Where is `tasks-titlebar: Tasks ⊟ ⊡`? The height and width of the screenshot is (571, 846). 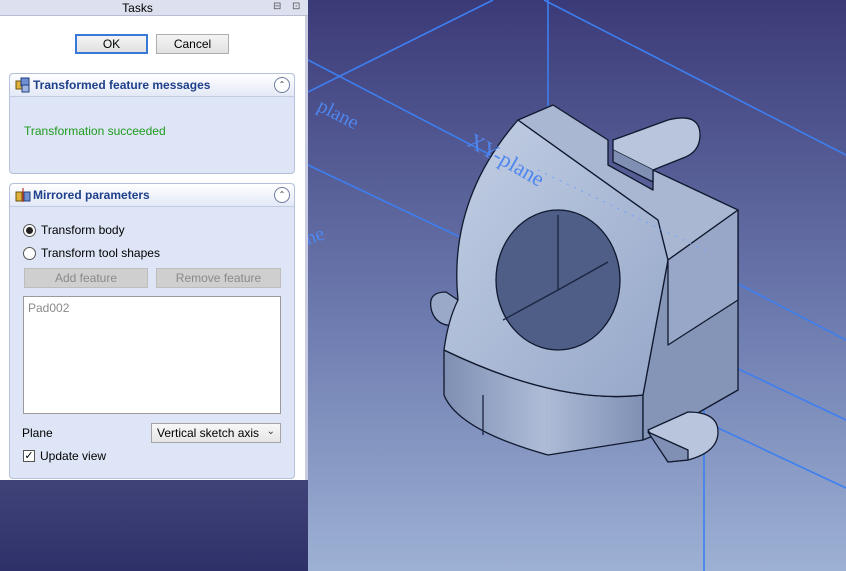
tasks-titlebar: Tasks ⊟ ⊡ is located at coordinates (154, 8).